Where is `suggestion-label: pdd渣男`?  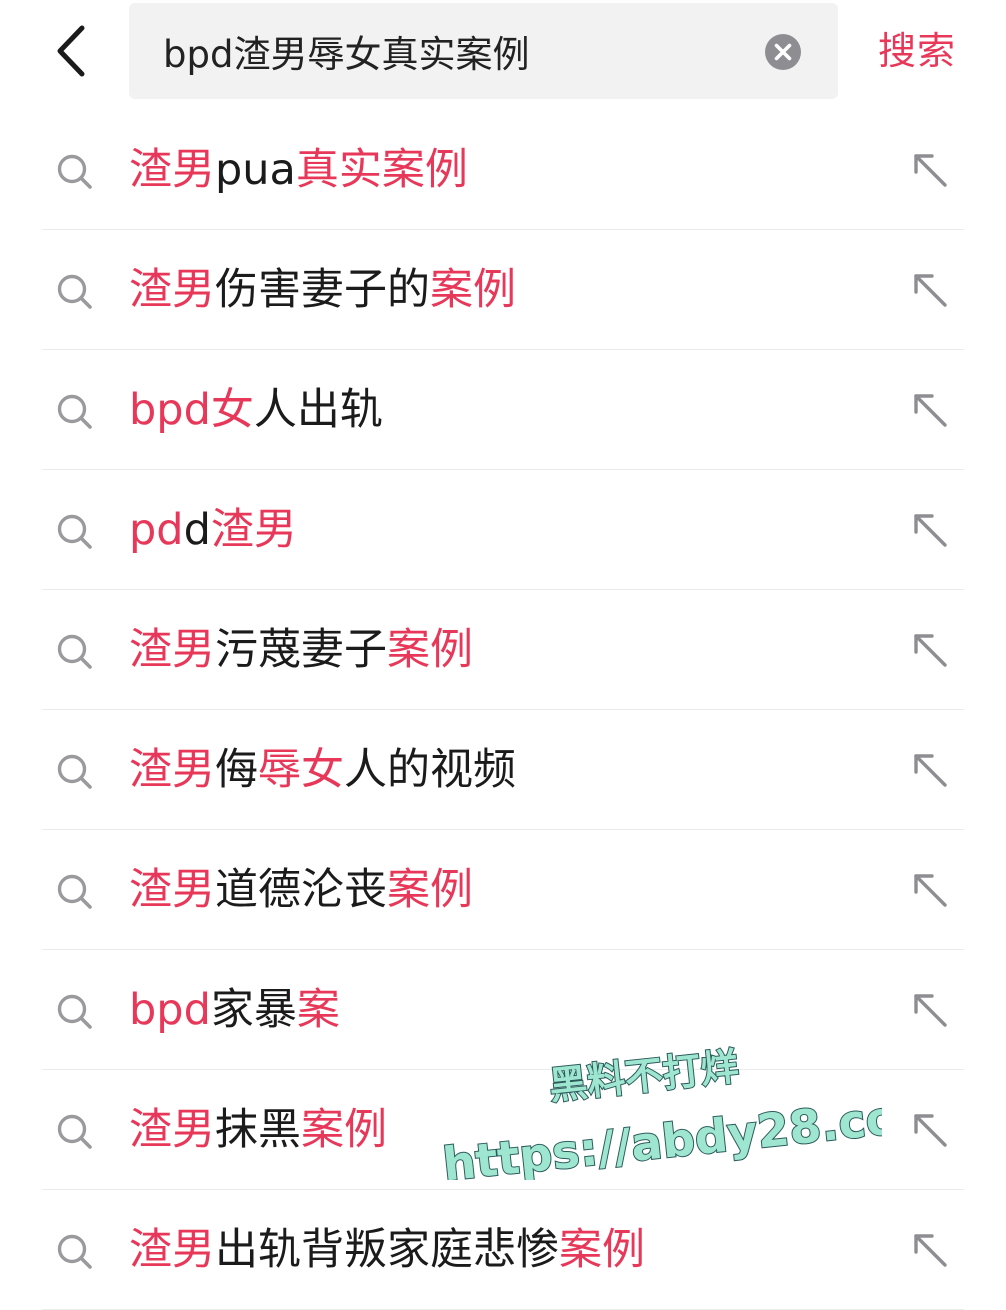 suggestion-label: pdd渣男 is located at coordinates (213, 530).